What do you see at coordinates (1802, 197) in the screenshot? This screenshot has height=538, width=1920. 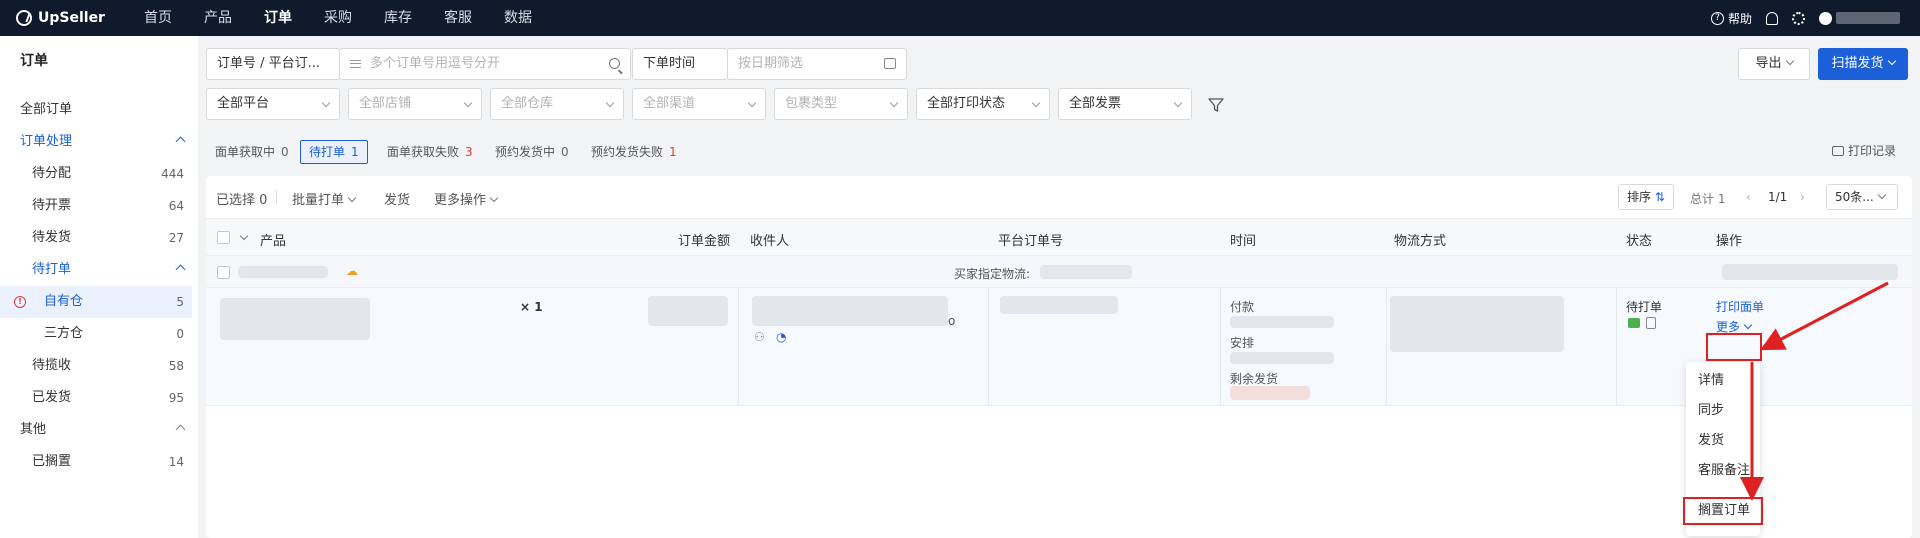 I see `next-page-icon: ›` at bounding box center [1802, 197].